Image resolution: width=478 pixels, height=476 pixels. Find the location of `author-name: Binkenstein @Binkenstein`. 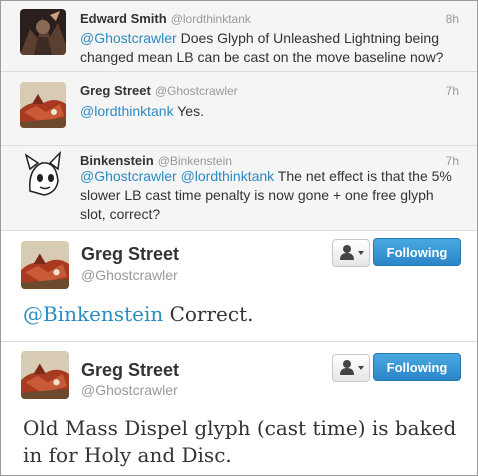

author-name: Binkenstein @Binkenstein is located at coordinates (156, 160).